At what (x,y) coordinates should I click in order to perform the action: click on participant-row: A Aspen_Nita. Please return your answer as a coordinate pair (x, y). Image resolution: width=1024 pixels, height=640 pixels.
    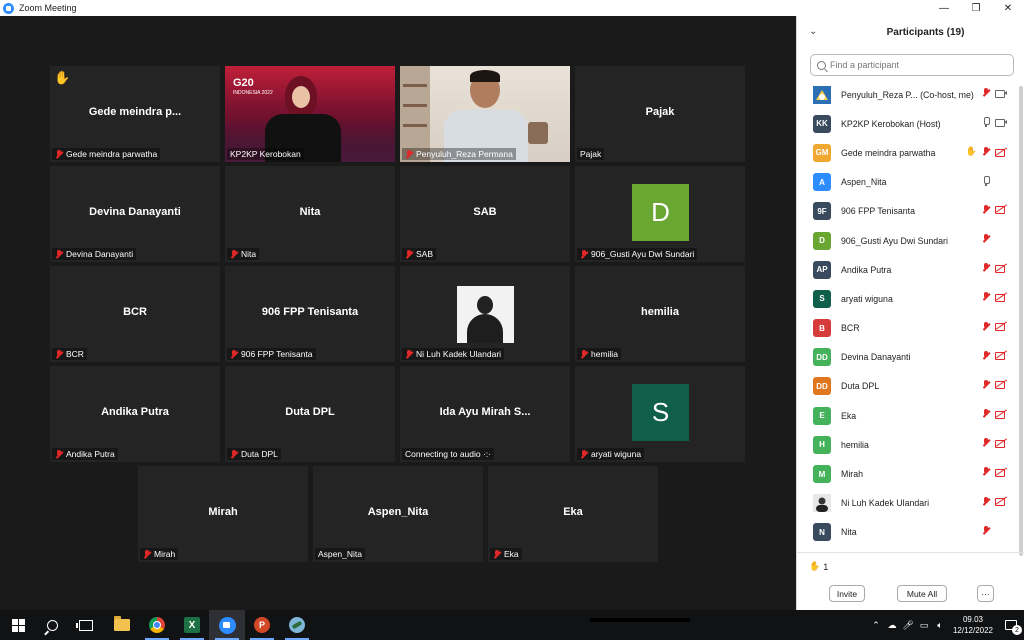
    Looking at the image, I should click on (909, 182).